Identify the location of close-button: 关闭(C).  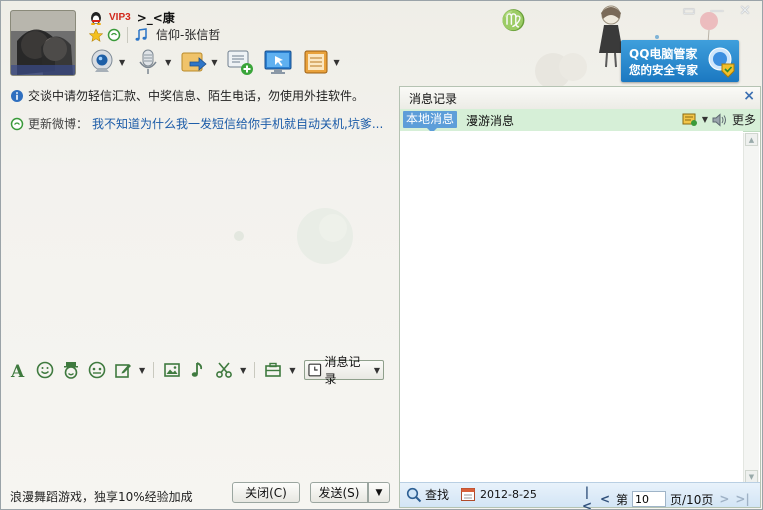
(266, 492).